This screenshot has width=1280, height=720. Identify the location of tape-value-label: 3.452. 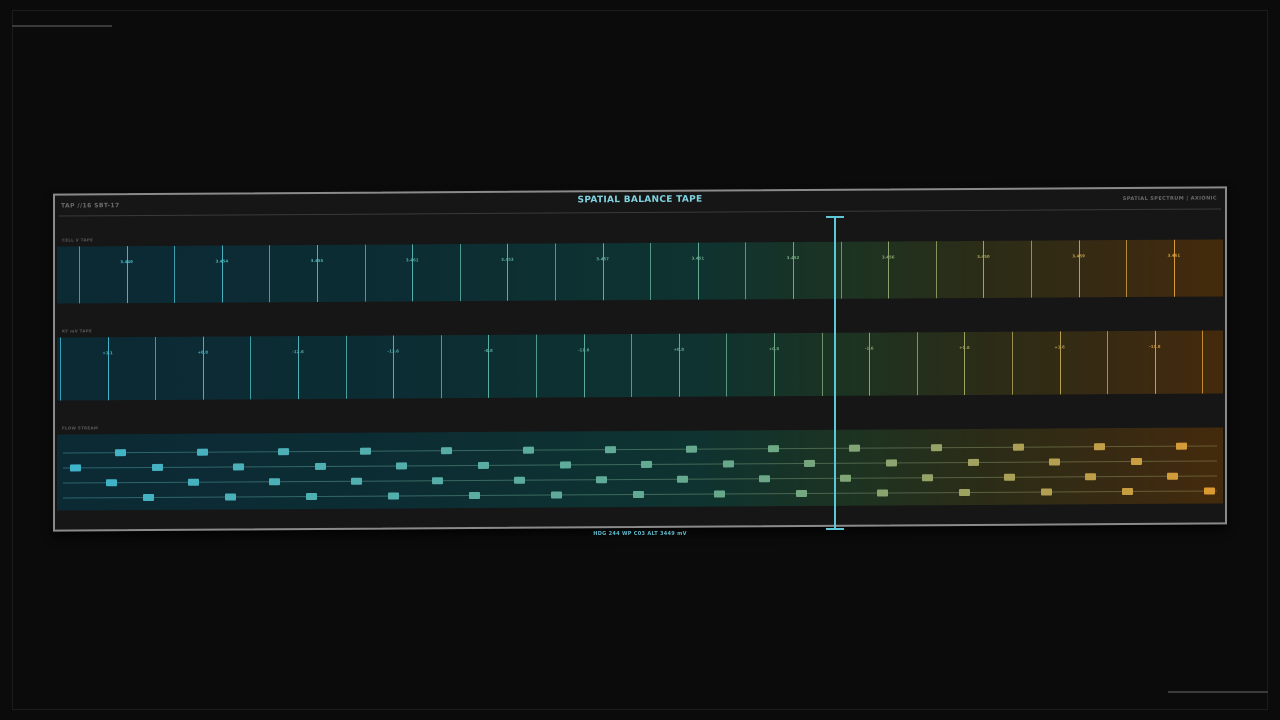
(793, 258).